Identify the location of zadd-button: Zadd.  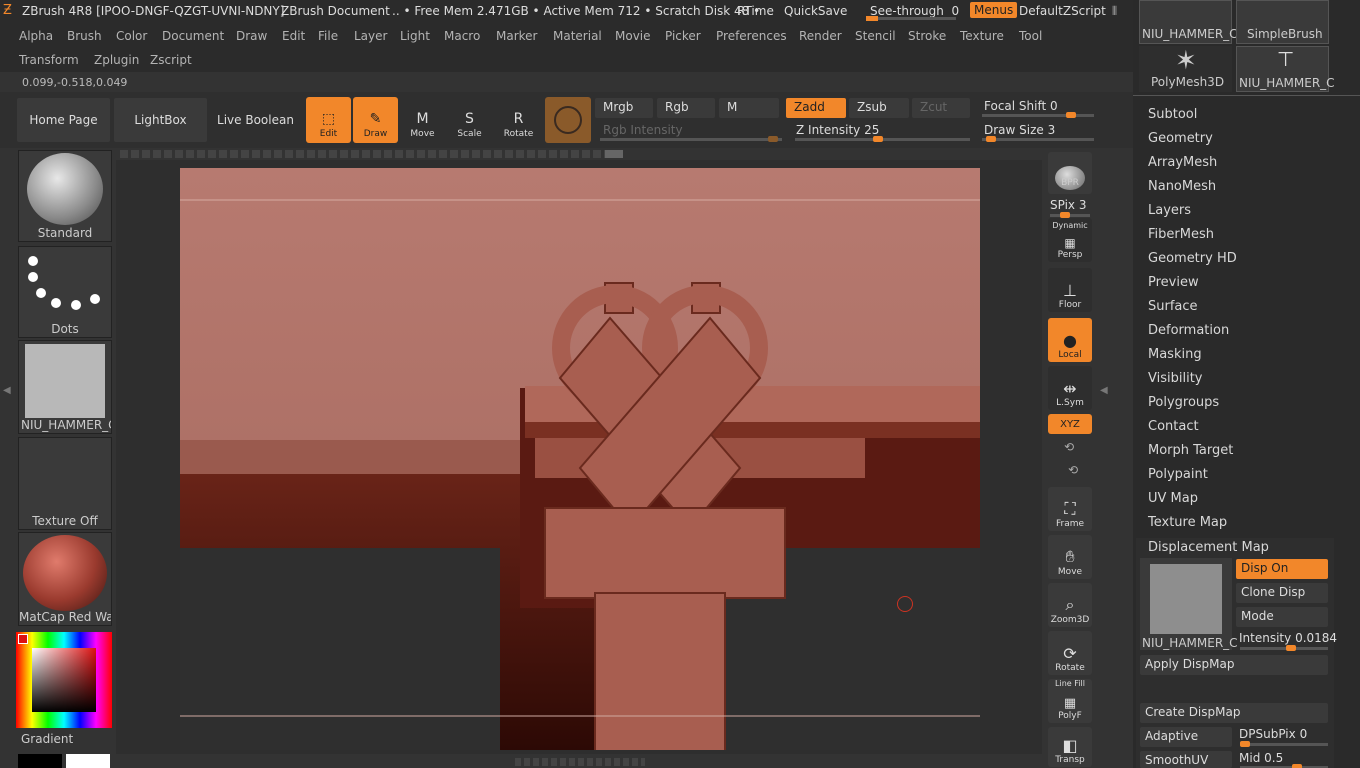
(816, 108).